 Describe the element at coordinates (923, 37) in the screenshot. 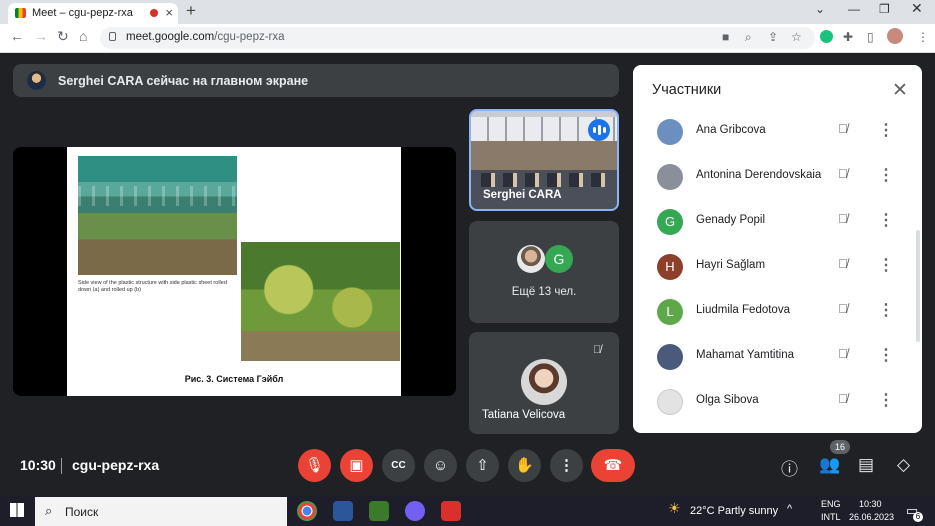

I see `menu-kebab-icon: ⋮` at that location.